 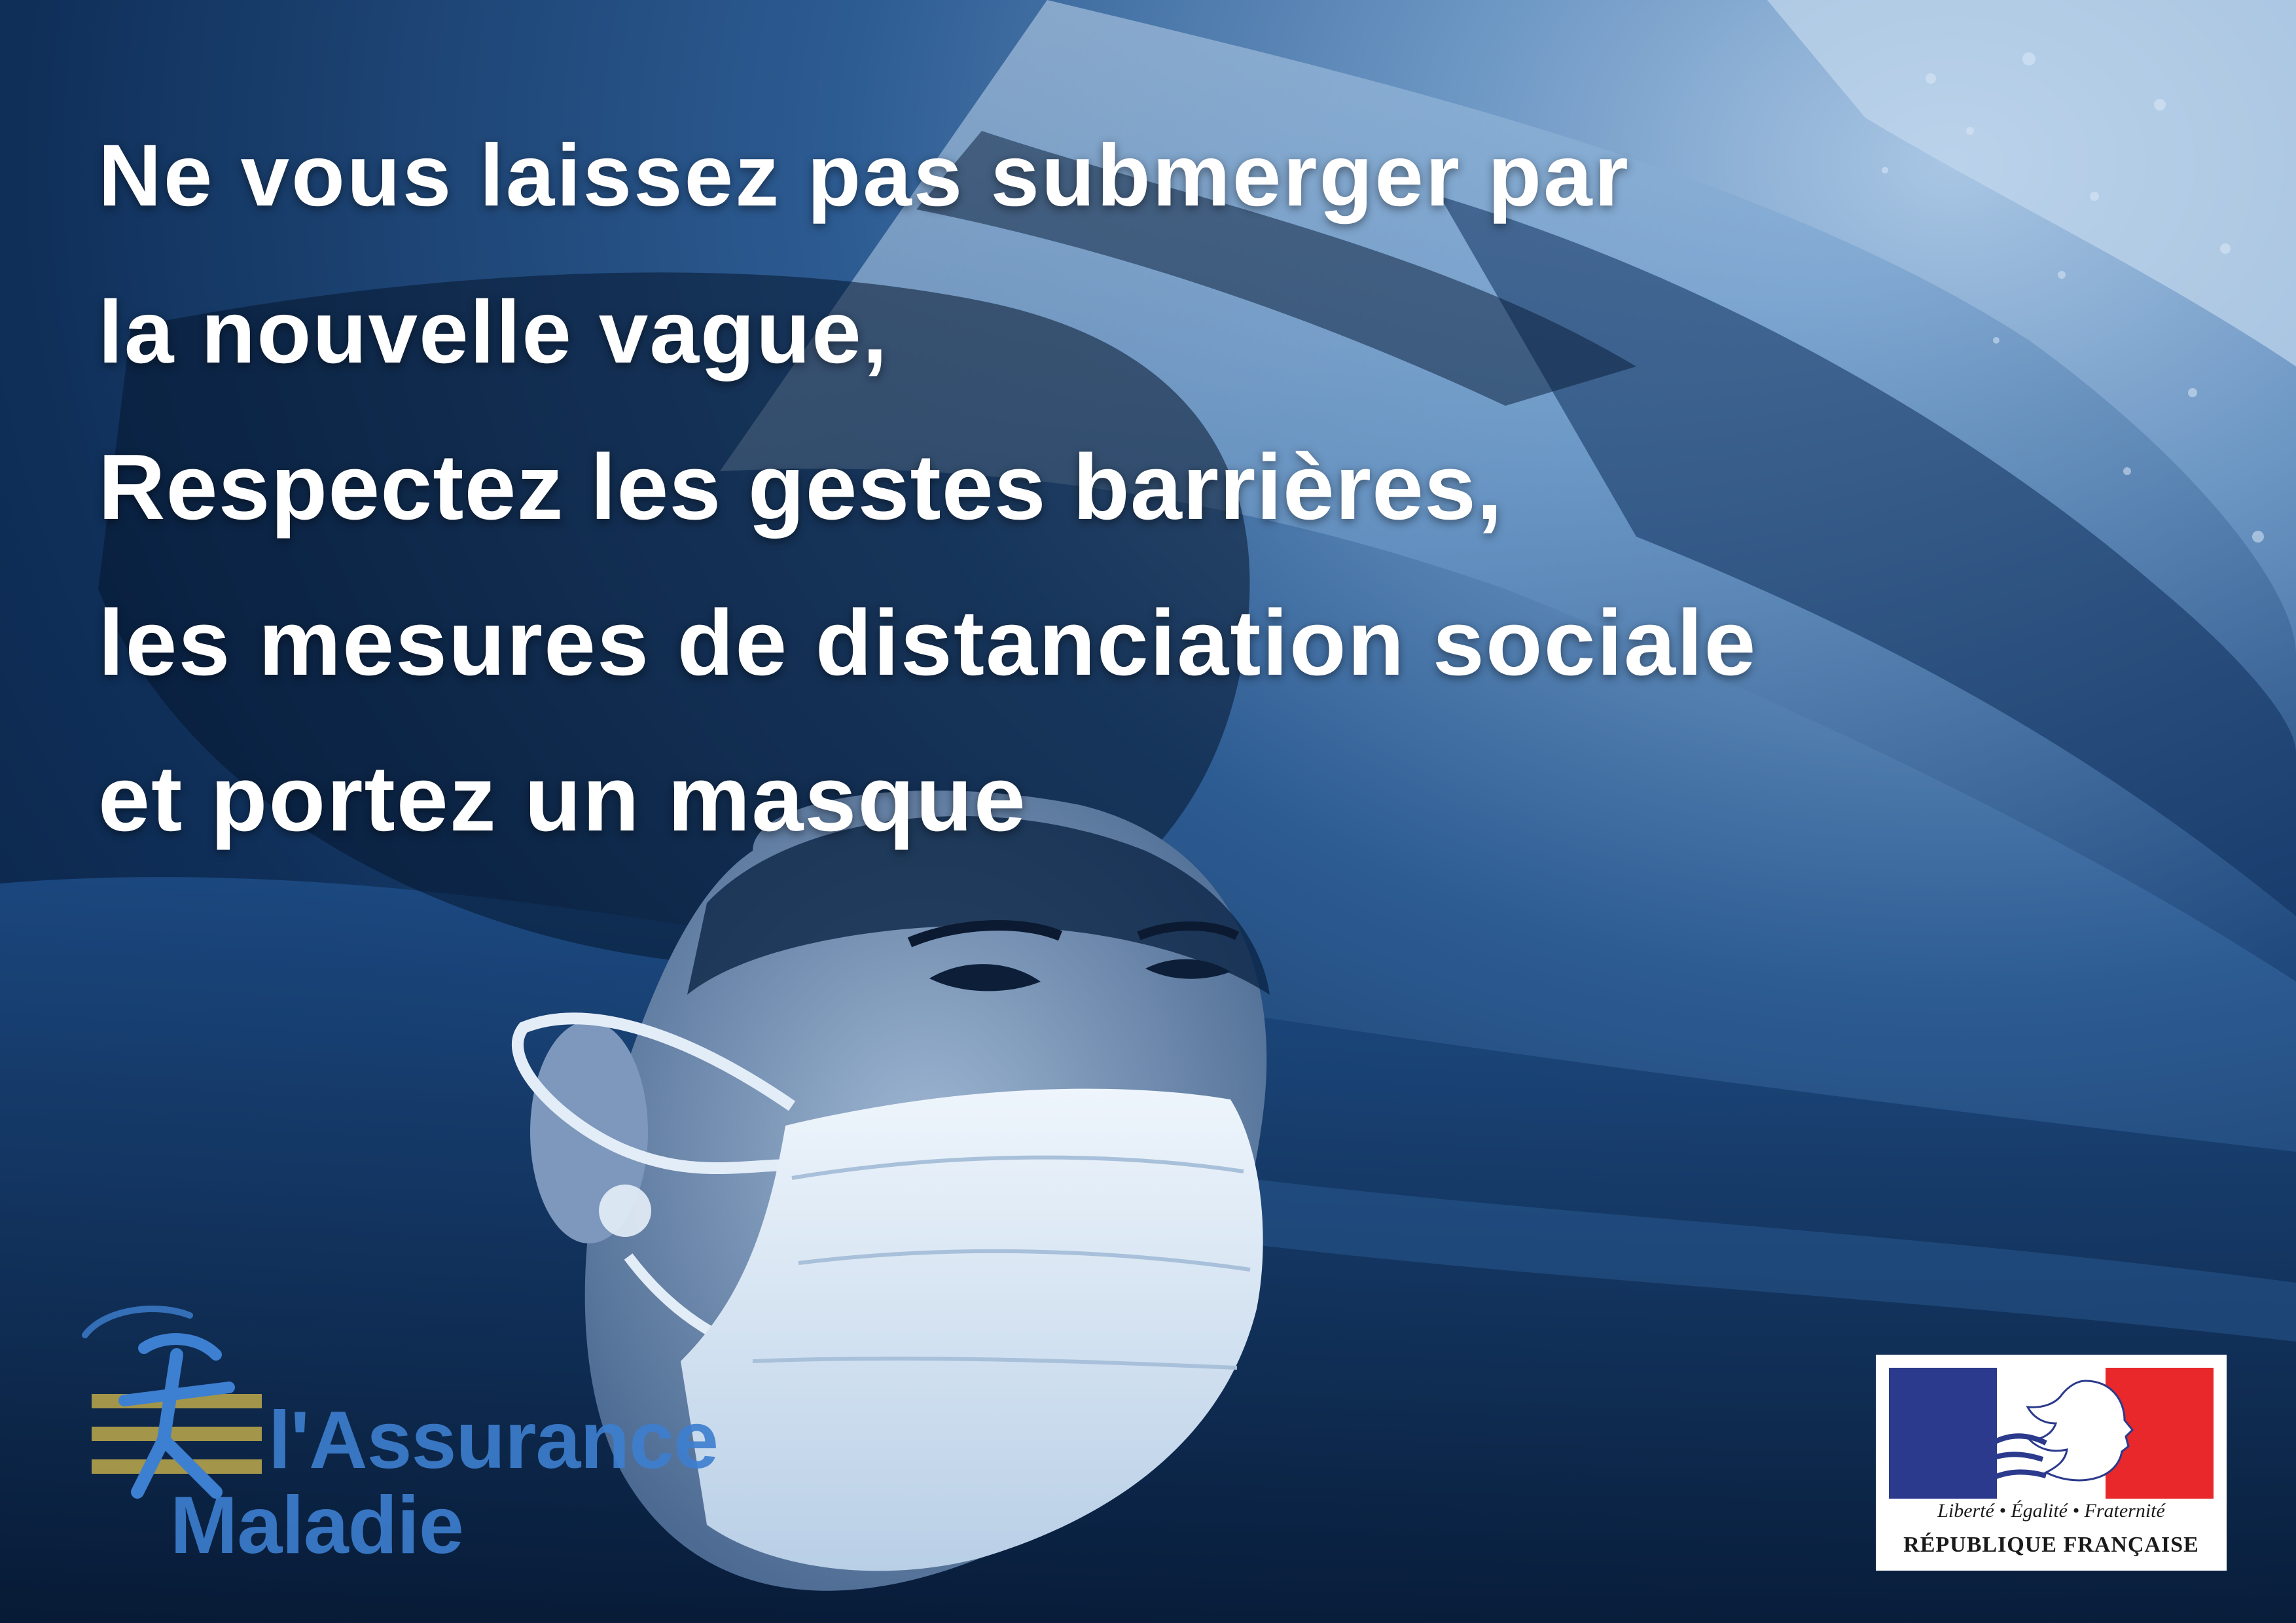 I want to click on assurance-maladie-logo: l'Assurance Maladie, so click(x=392, y=1436).